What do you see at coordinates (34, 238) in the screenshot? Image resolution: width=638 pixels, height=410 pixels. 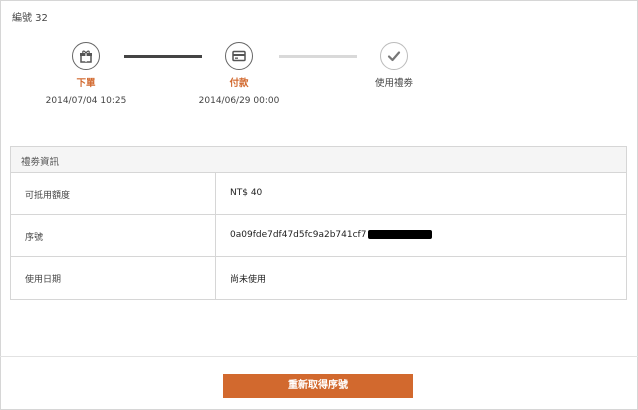 I see `serial-number-label: 序號` at bounding box center [34, 238].